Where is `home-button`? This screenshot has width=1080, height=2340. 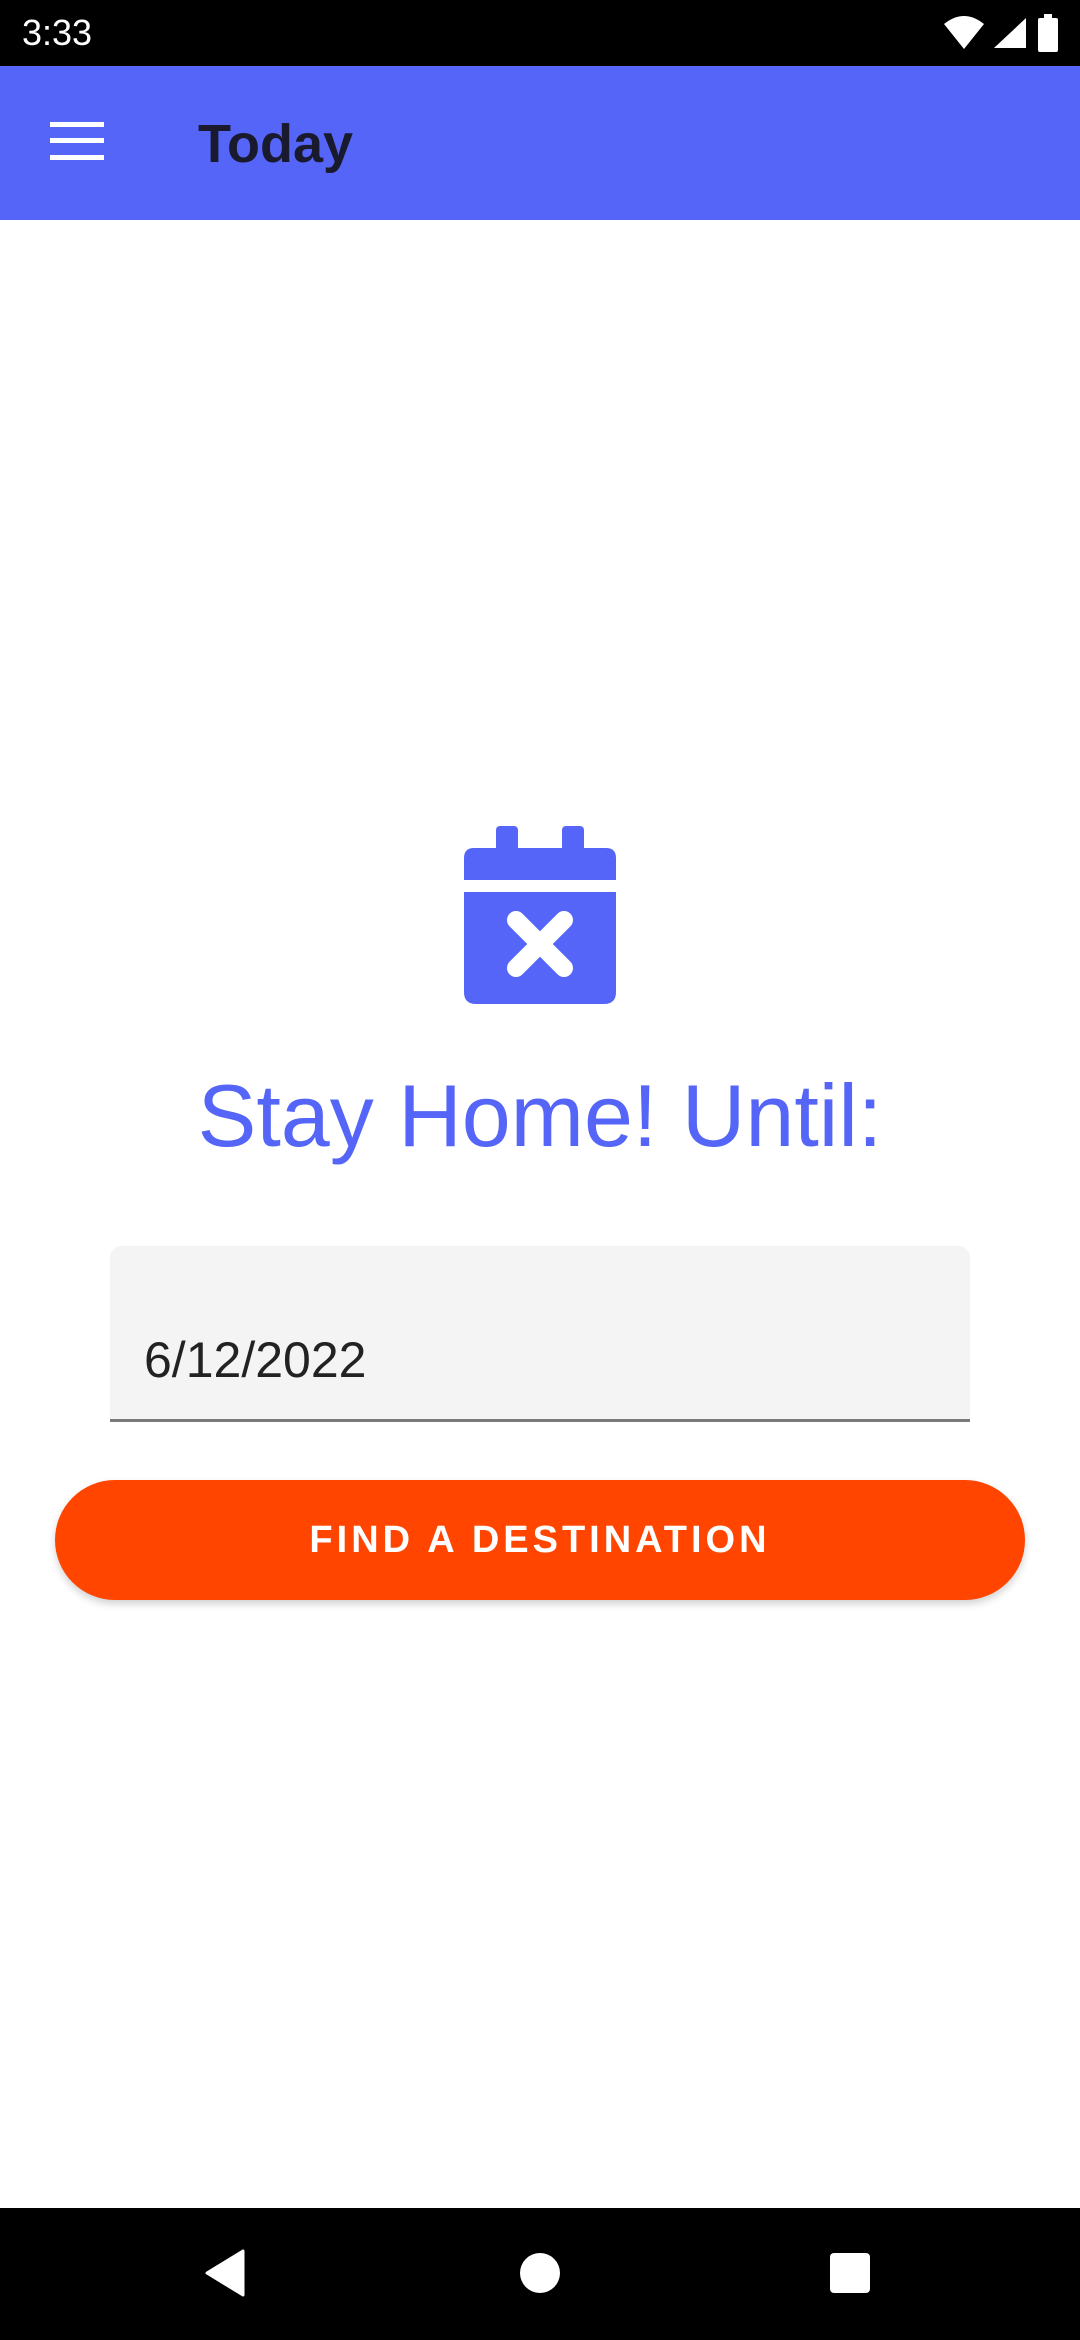 home-button is located at coordinates (540, 2275).